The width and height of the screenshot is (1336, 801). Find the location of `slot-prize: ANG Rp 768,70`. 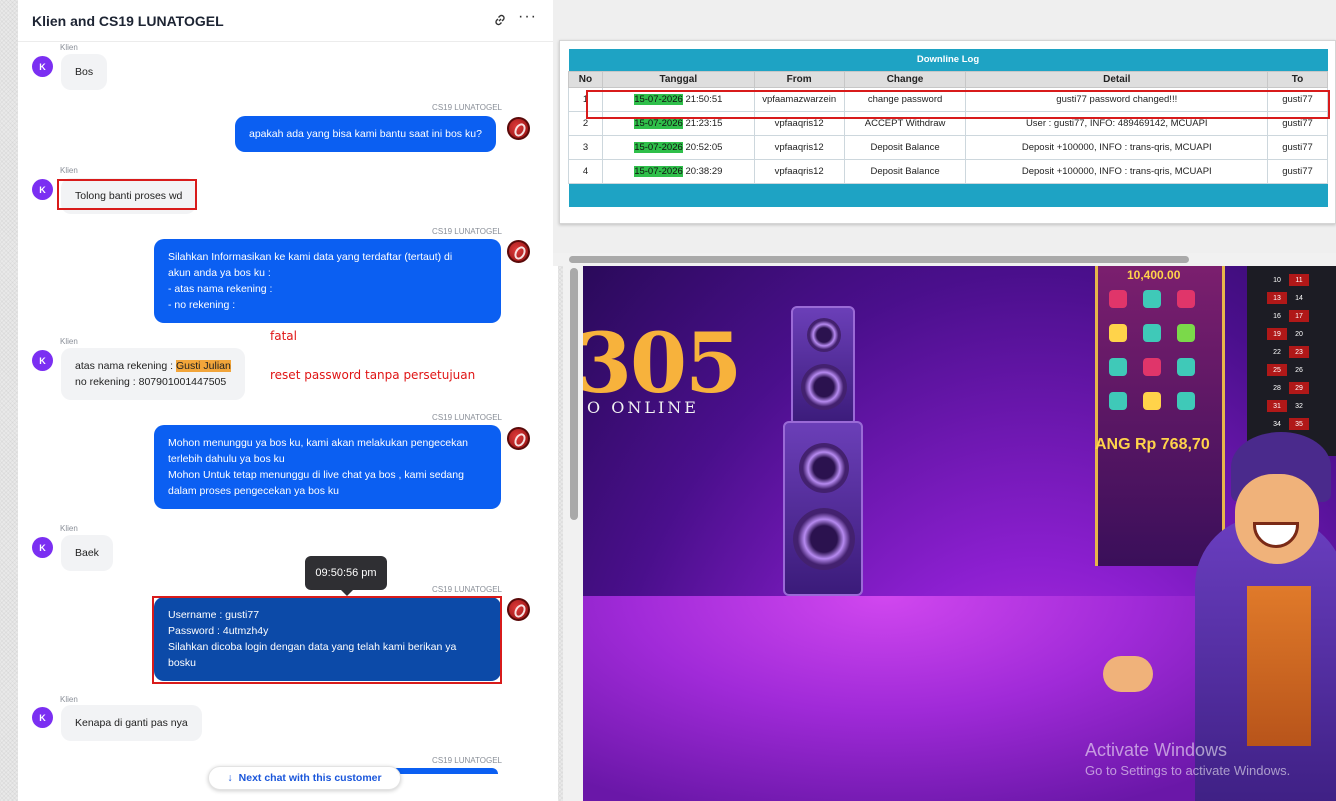

slot-prize: ANG Rp 768,70 is located at coordinates (1152, 444).